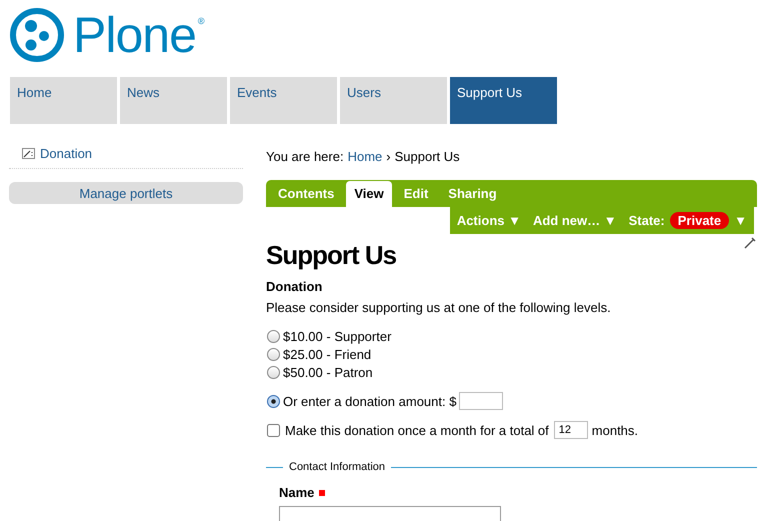 Image resolution: width=773 pixels, height=521 pixels. Describe the element at coordinates (615, 430) in the screenshot. I see `option-label: months.` at that location.